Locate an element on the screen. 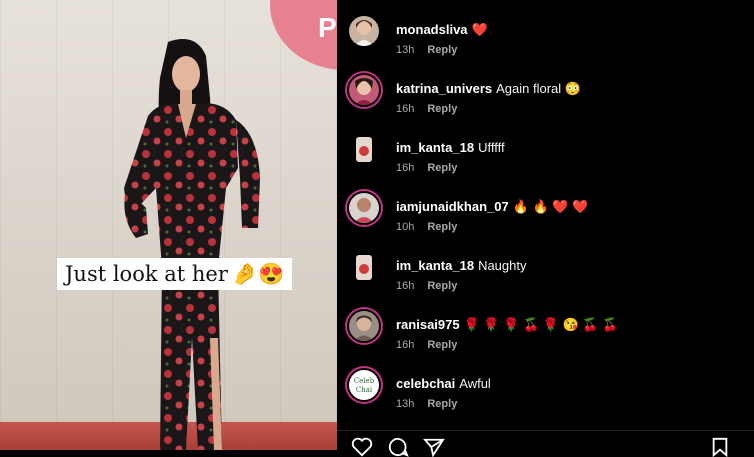 The width and height of the screenshot is (754, 457). comment-username: im_kanta_18 Naughty is located at coordinates (461, 265).